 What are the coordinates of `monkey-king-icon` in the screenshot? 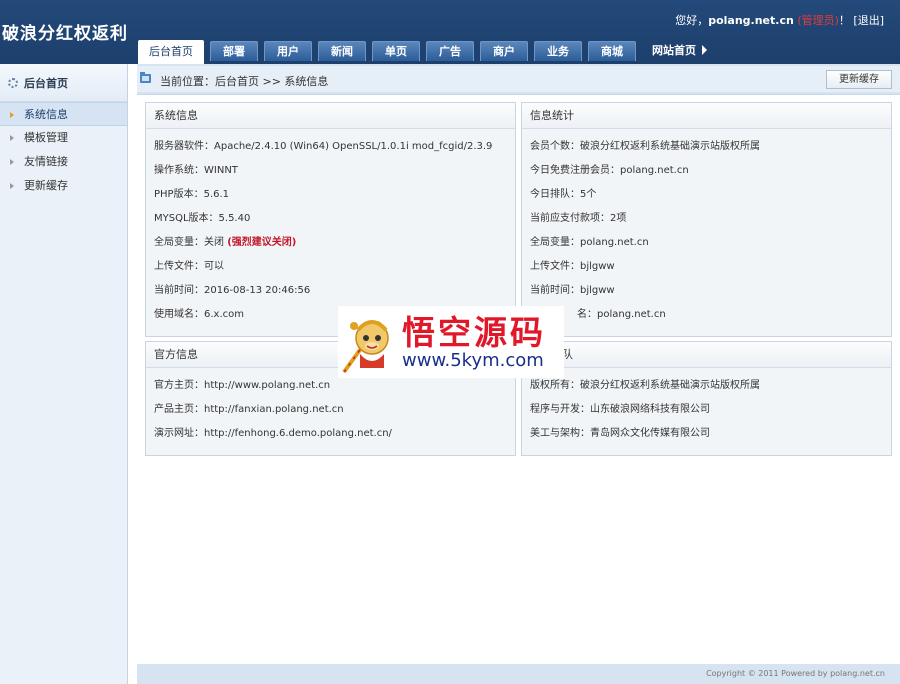 It's located at (365, 347).